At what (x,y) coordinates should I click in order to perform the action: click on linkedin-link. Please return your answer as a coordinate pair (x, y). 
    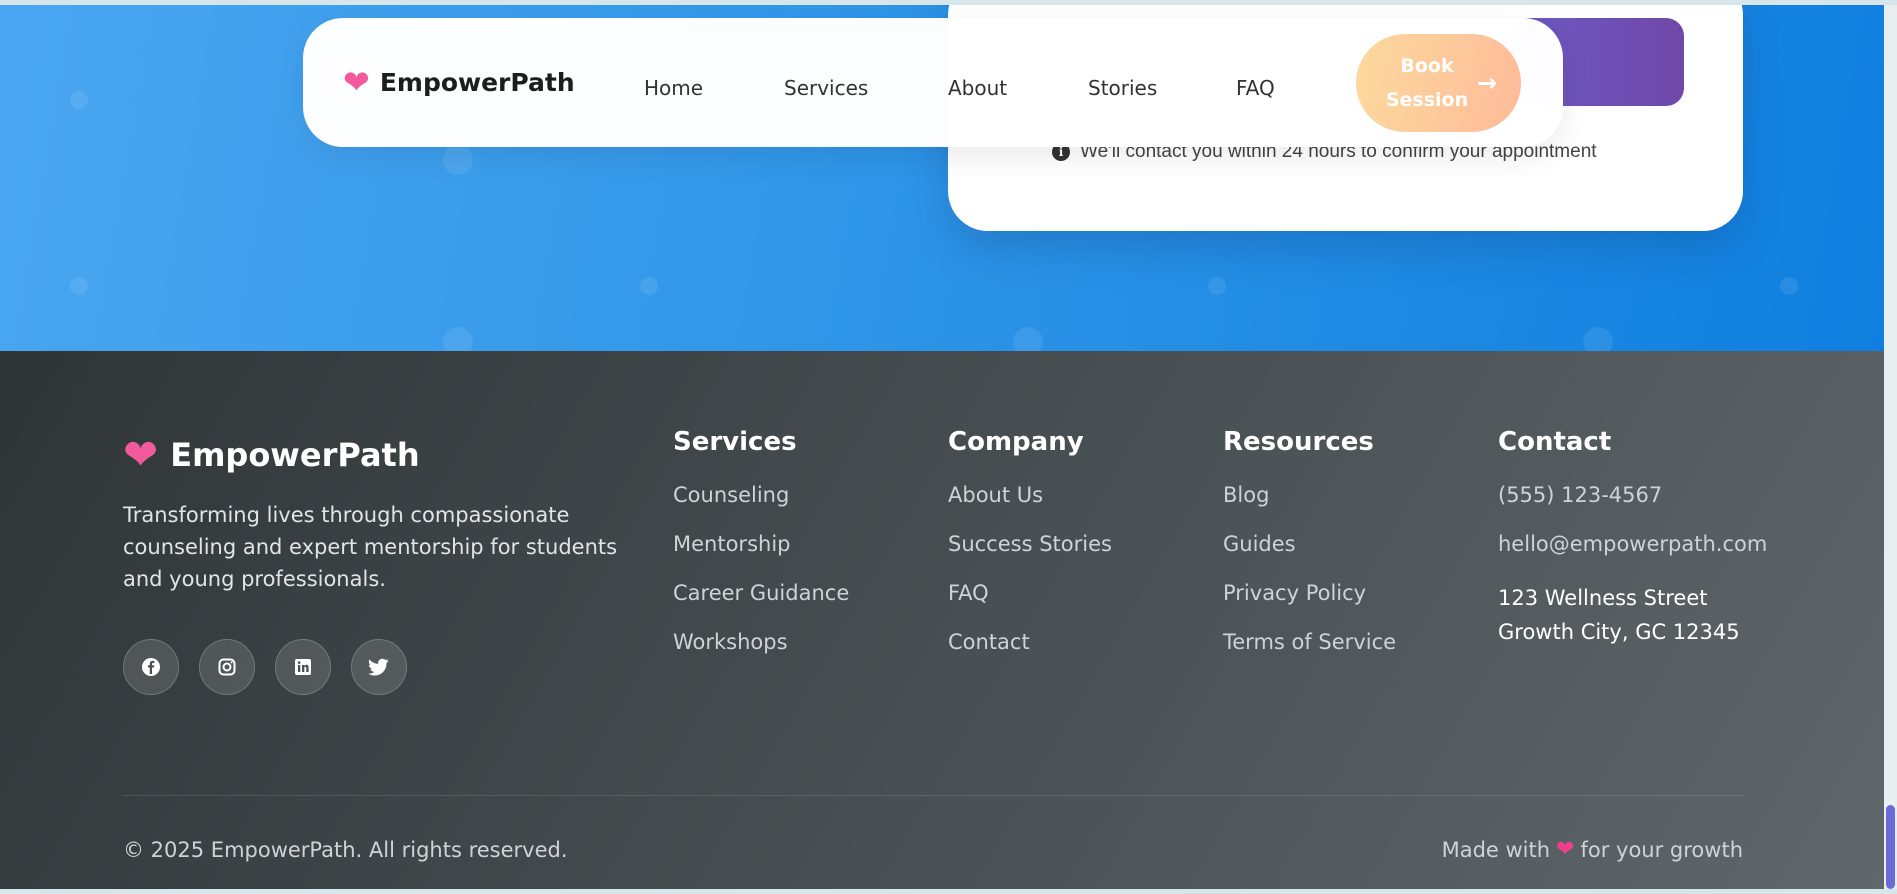
    Looking at the image, I should click on (303, 667).